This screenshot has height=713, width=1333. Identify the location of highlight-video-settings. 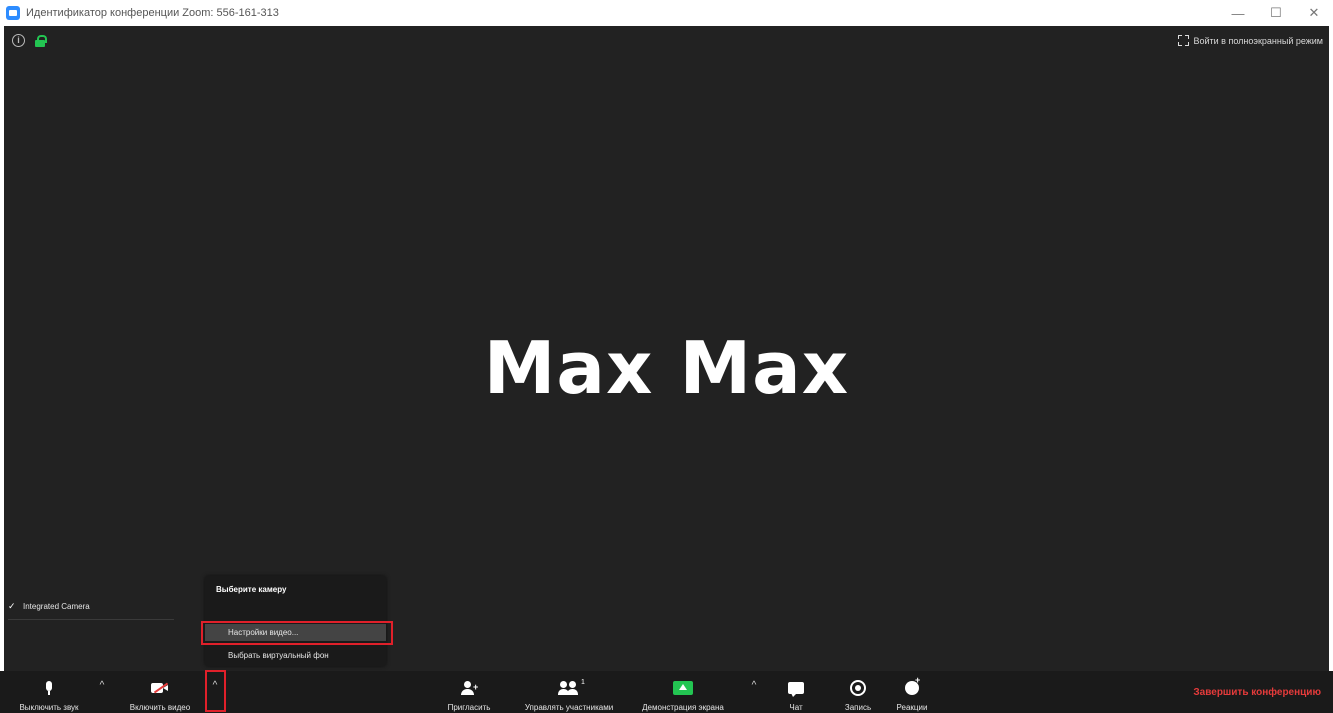
(297, 633).